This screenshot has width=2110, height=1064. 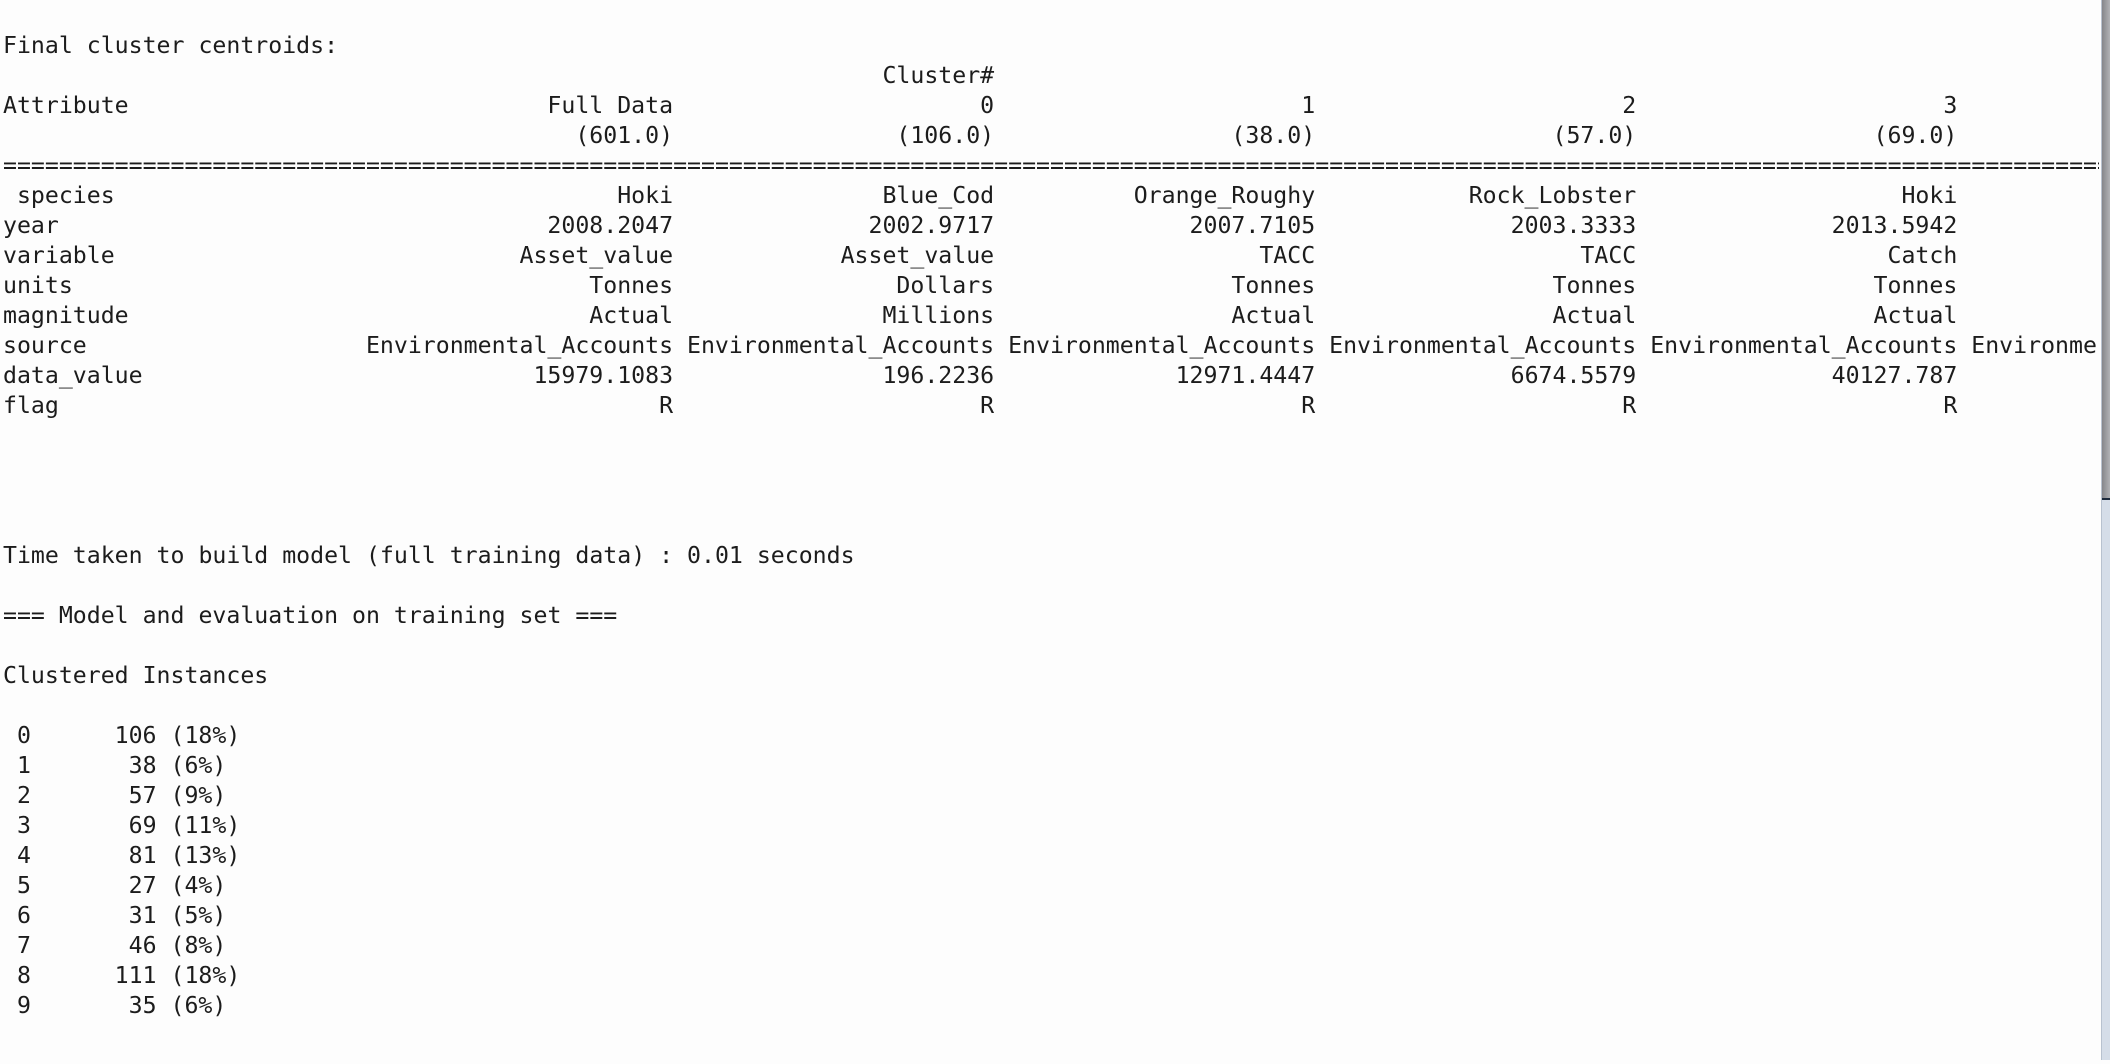 I want to click on clustered-instance-row: 3 6911%, so click(x=1051, y=826).